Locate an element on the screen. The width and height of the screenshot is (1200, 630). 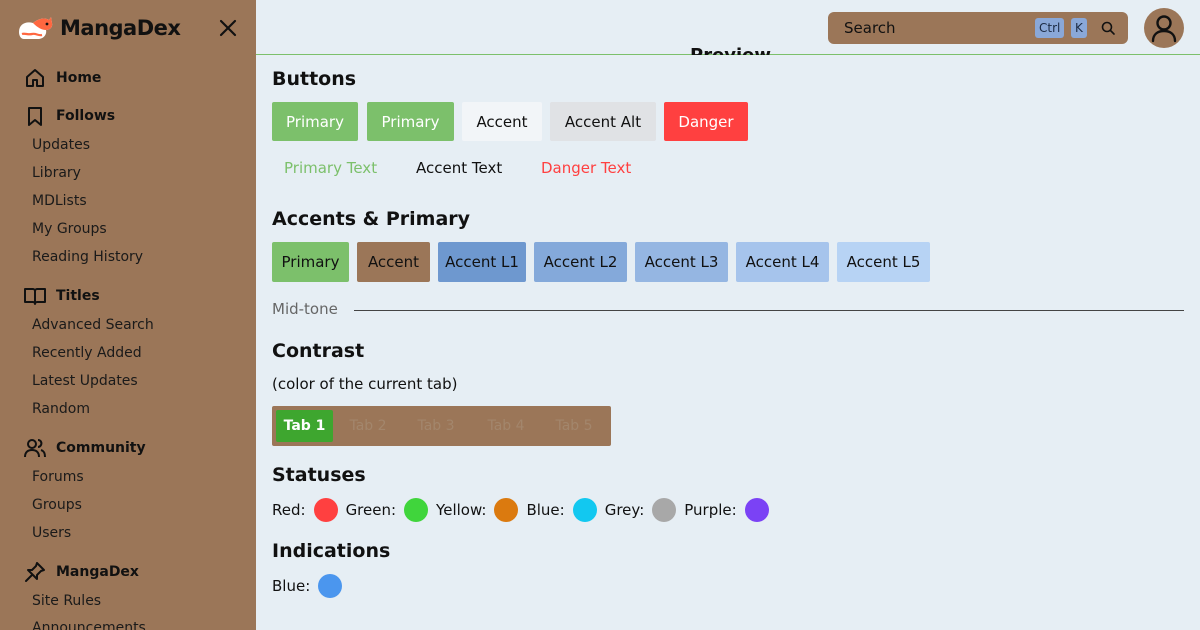
sidebar-item-forums: Forums is located at coordinates (58, 477).